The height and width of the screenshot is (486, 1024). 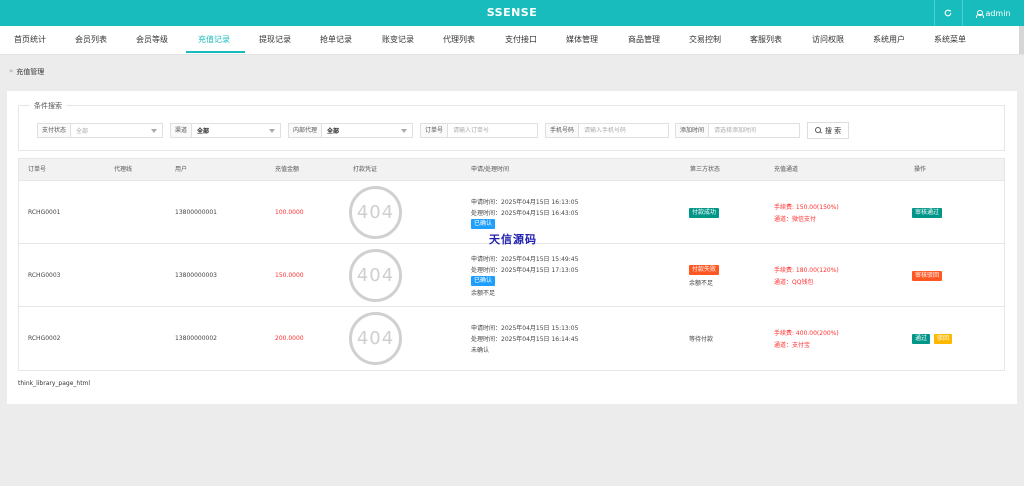 I want to click on search-button: 搜 索, so click(x=828, y=130).